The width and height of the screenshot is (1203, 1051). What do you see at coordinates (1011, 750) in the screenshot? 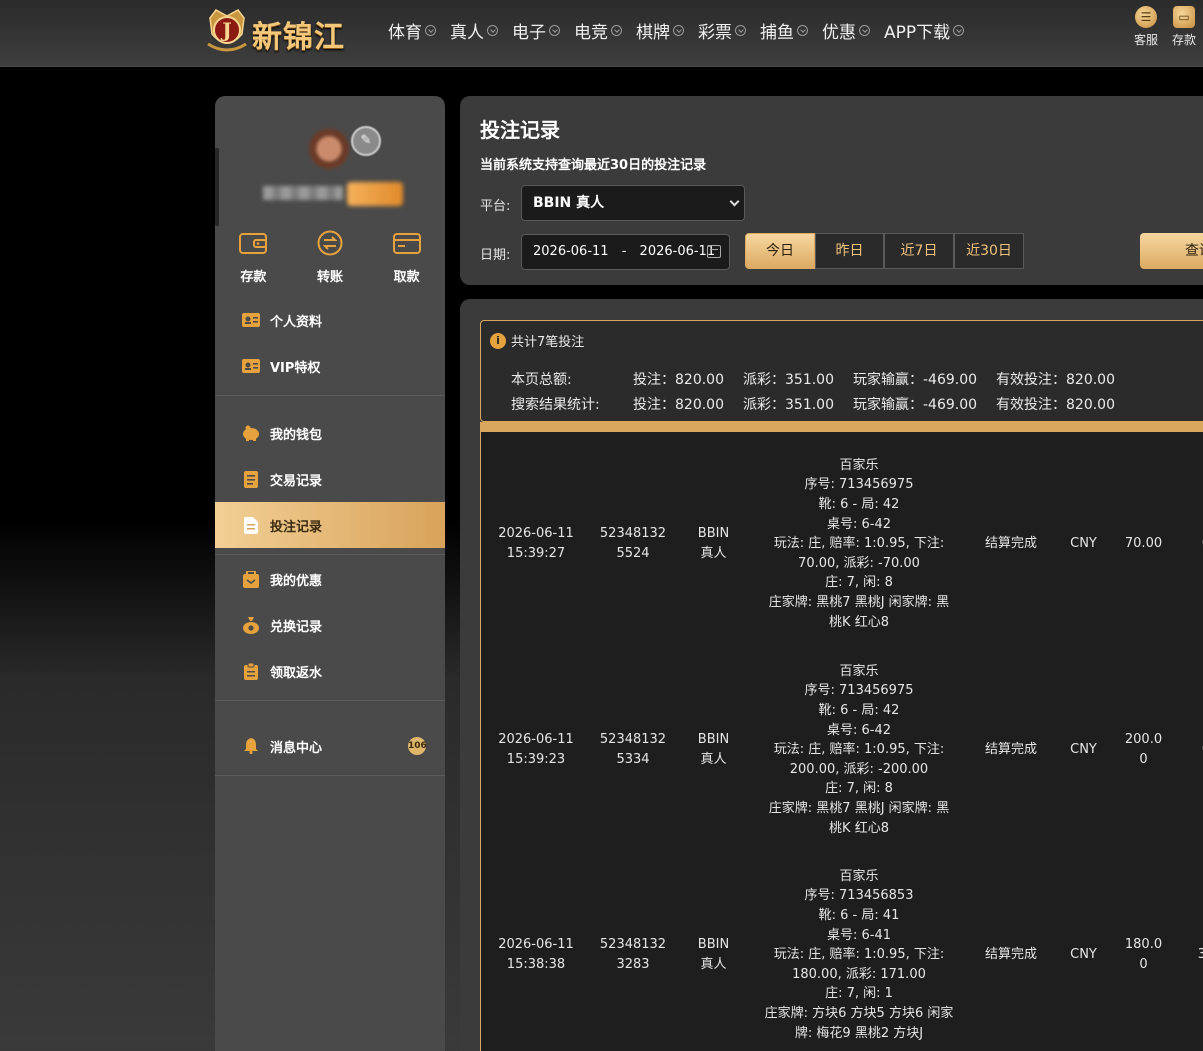
I see `bet-status: 结算完成` at bounding box center [1011, 750].